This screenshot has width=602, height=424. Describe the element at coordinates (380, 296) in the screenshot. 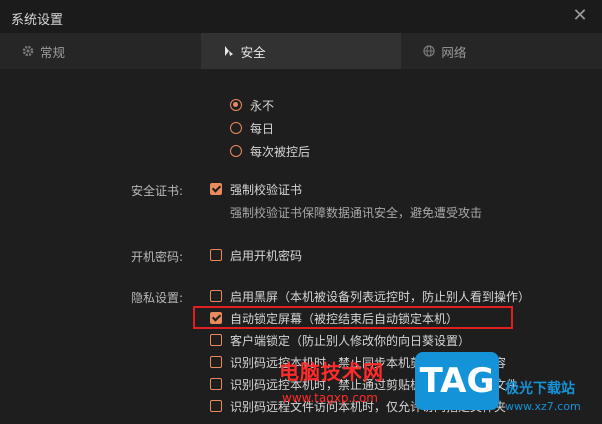

I see `privacy-item-label: 启用黑屏（本机被设备列表远控时，防止别人看到操作）` at that location.